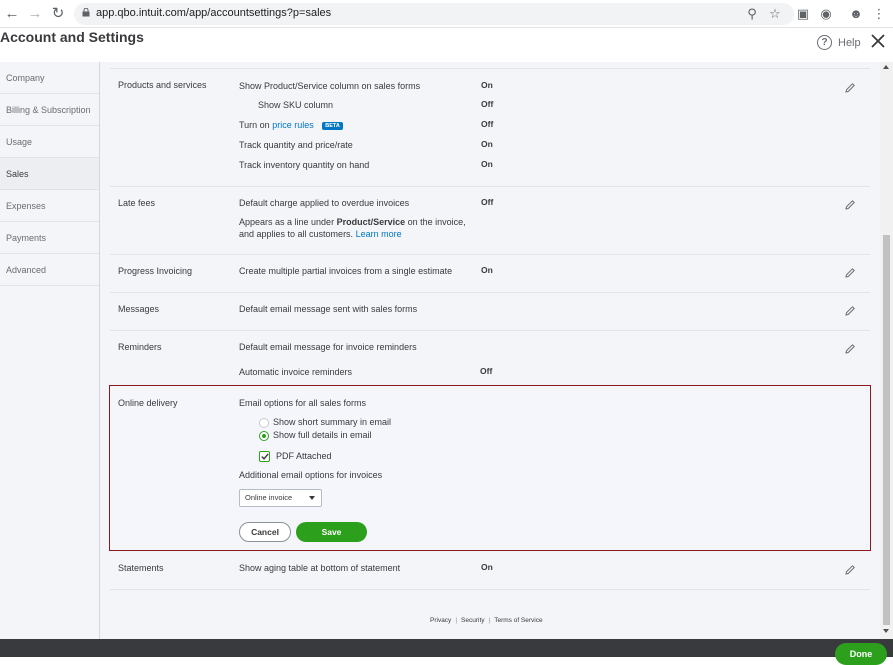 The width and height of the screenshot is (893, 665). I want to click on sidebar-item-usage: Usage, so click(49, 142).